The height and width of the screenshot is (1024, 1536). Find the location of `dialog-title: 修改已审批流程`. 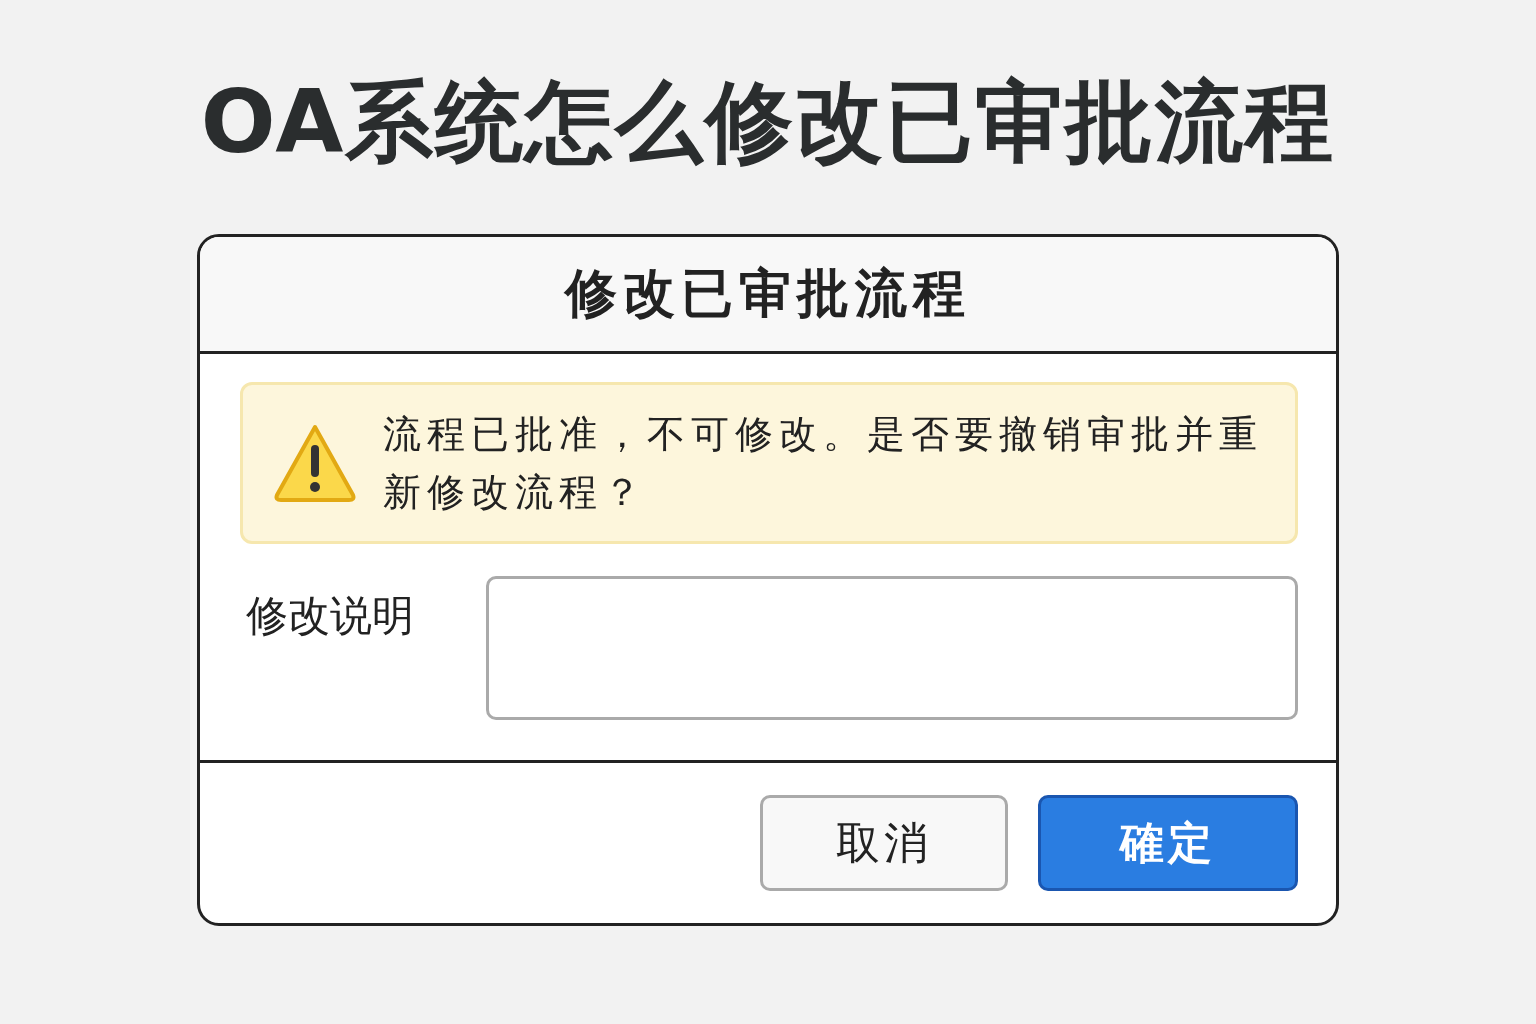

dialog-title: 修改已审批流程 is located at coordinates (768, 293).